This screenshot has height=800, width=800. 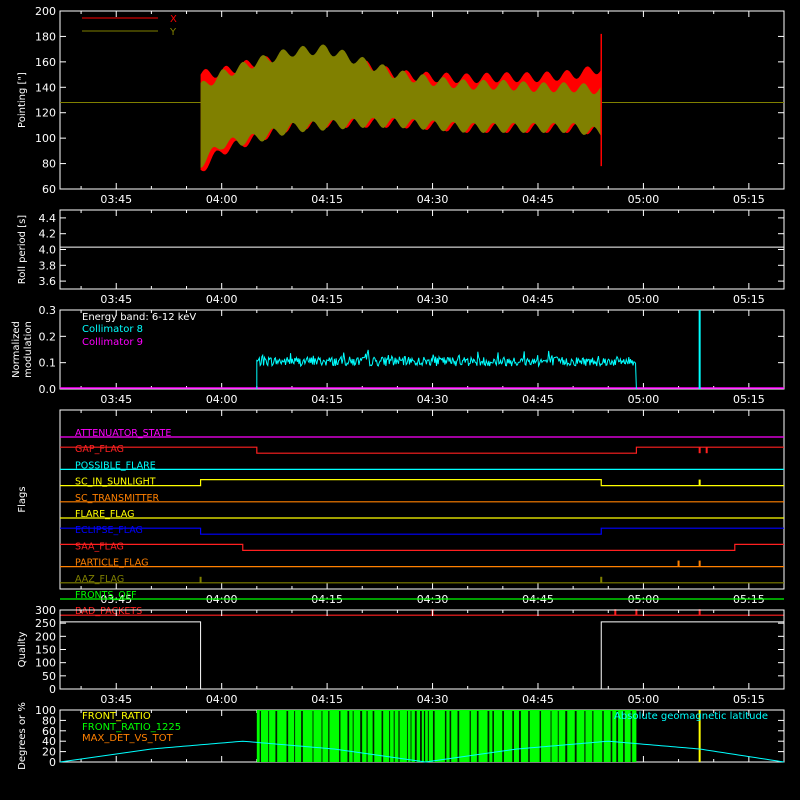 What do you see at coordinates (48, 281) in the screenshot?
I see `y-tick-label: 3.6` at bounding box center [48, 281].